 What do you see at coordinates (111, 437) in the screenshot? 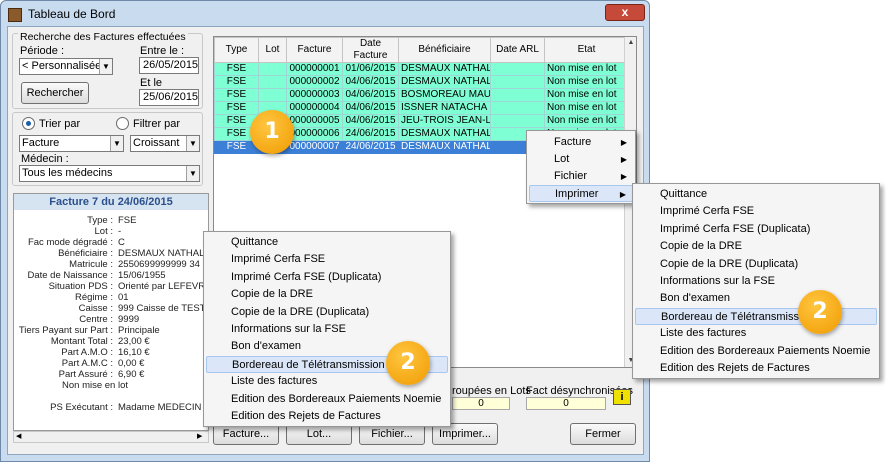
I see `detail-horizontal-scrollbar: ◀ ▶` at bounding box center [111, 437].